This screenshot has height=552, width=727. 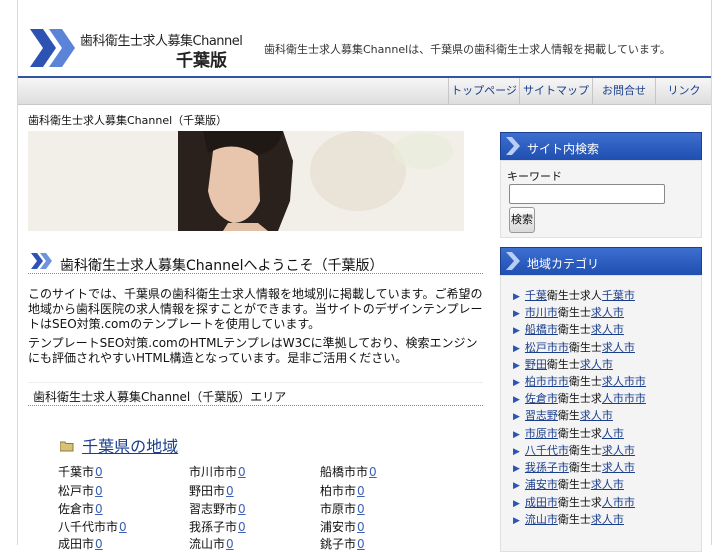 I want to click on area-name: 銚子市, so click(x=338, y=544).